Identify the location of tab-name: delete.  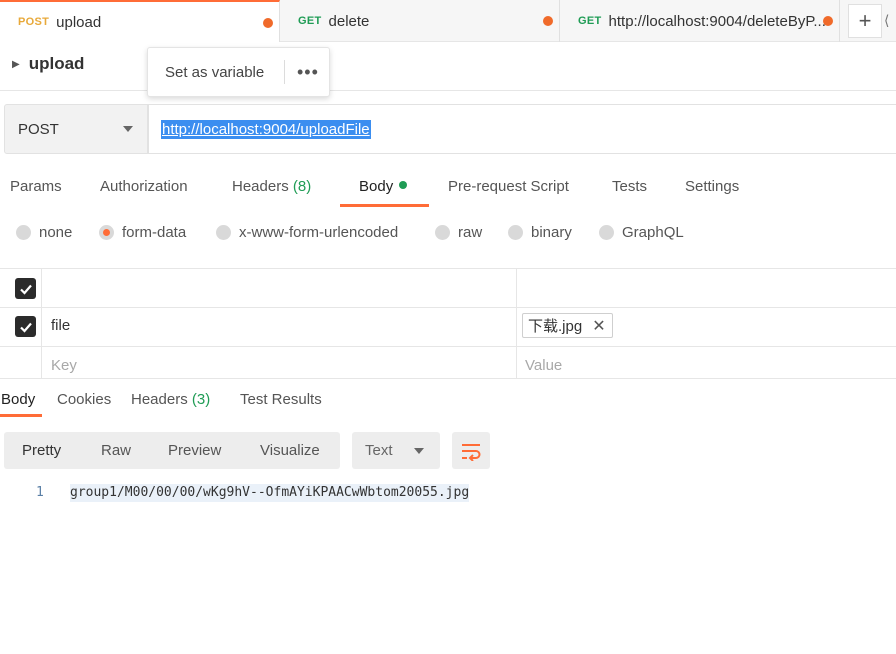
(349, 21).